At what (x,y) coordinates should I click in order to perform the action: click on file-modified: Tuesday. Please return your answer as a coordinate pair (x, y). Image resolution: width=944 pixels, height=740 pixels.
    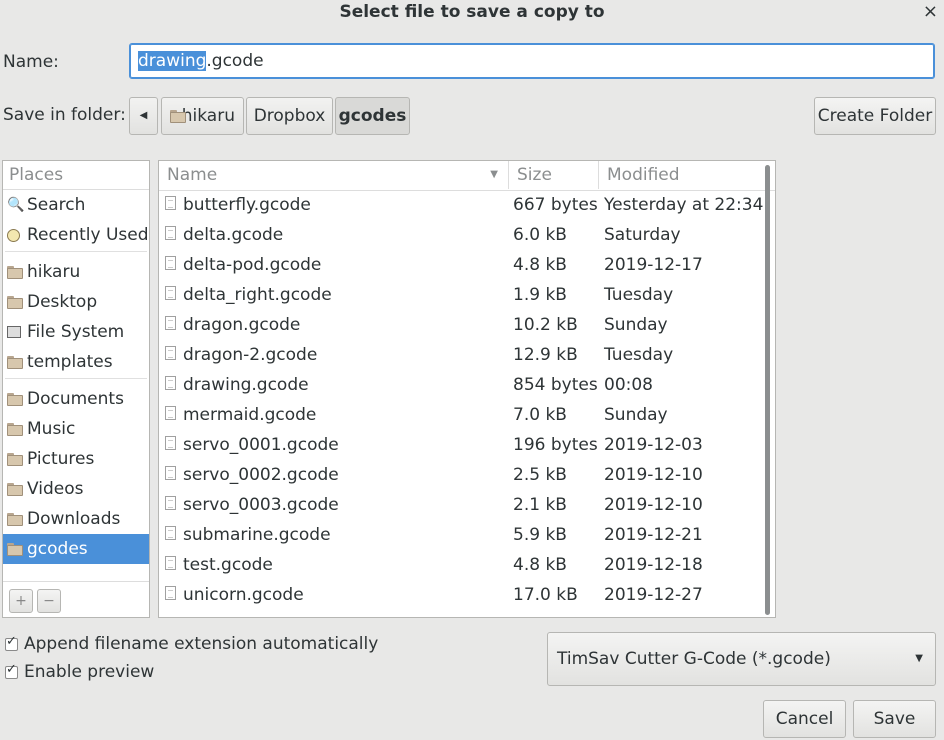
    Looking at the image, I should click on (639, 295).